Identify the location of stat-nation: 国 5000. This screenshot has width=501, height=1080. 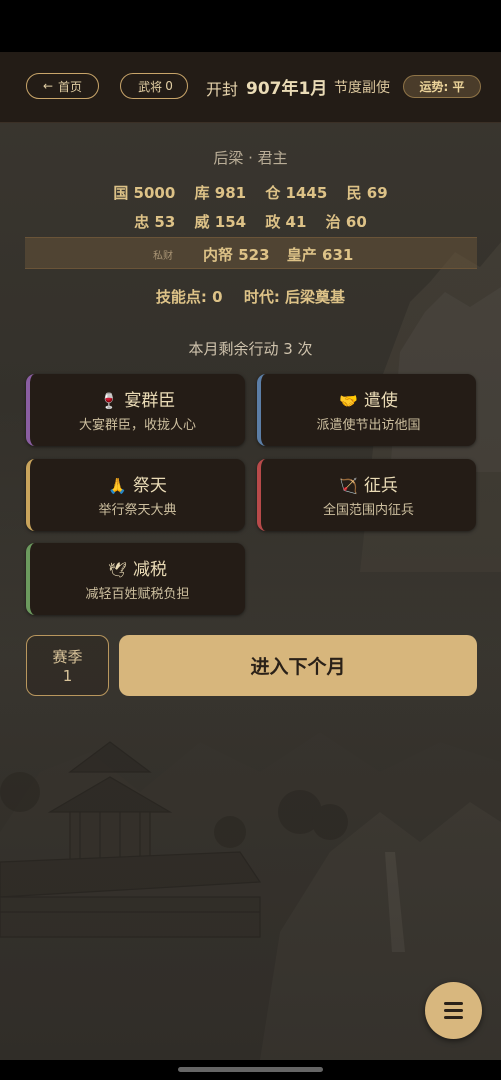
(144, 193).